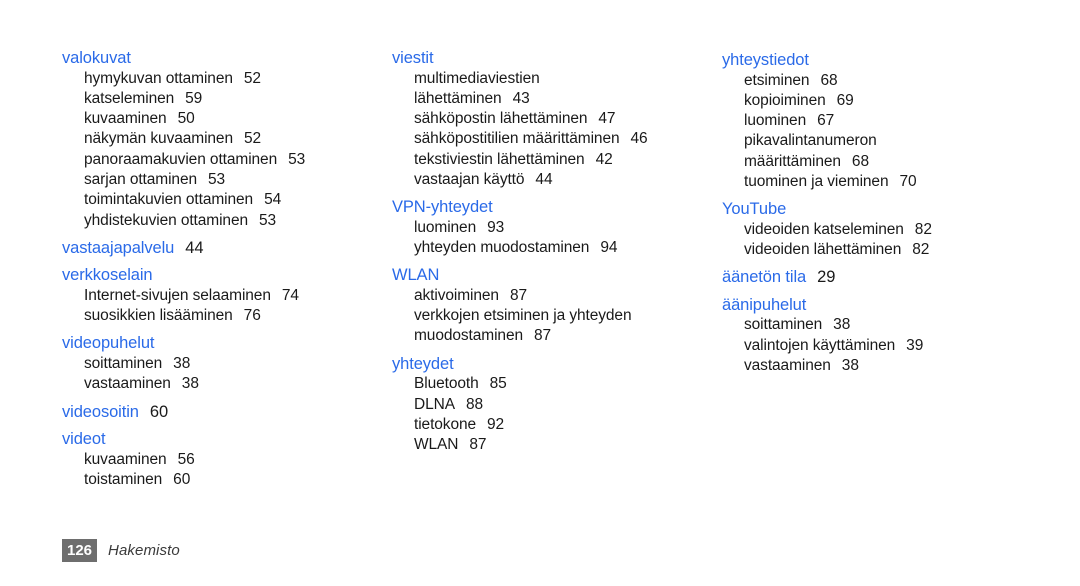 This screenshot has width=1080, height=586. What do you see at coordinates (496, 424) in the screenshot?
I see `index-entry-page: 92` at bounding box center [496, 424].